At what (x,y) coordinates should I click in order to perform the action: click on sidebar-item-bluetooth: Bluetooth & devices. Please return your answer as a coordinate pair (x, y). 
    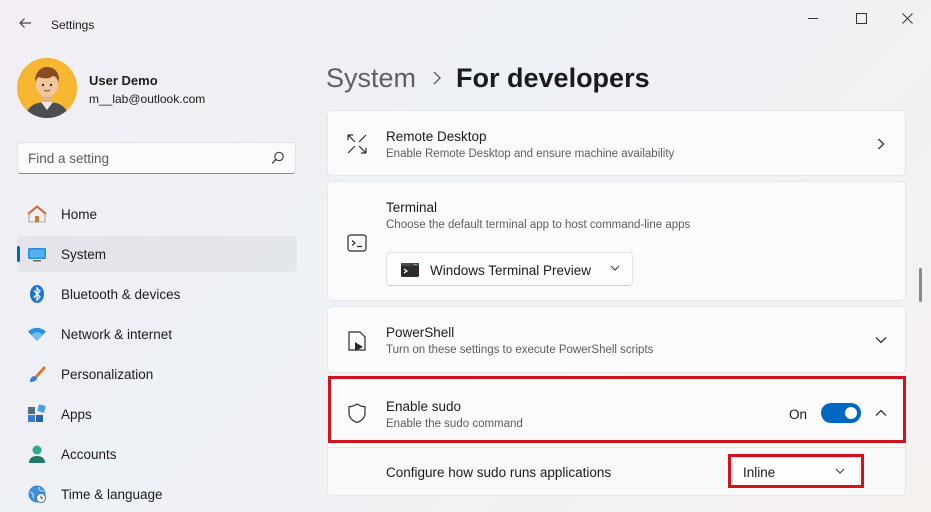
    Looking at the image, I should click on (157, 294).